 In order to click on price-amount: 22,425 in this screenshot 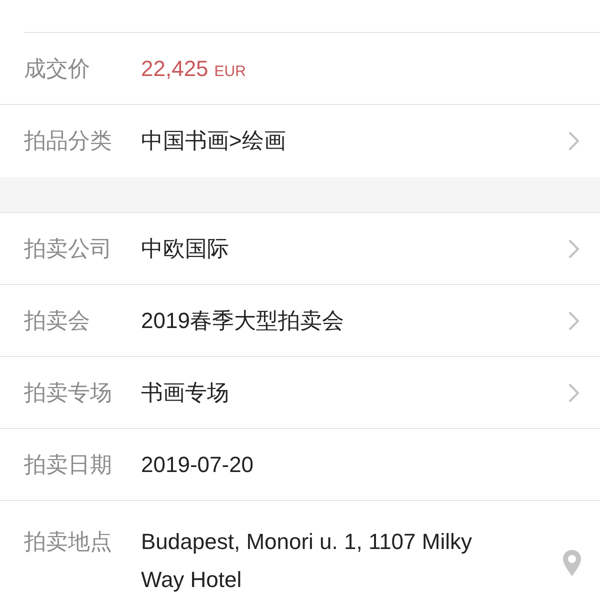, I will do `click(174, 69)`.